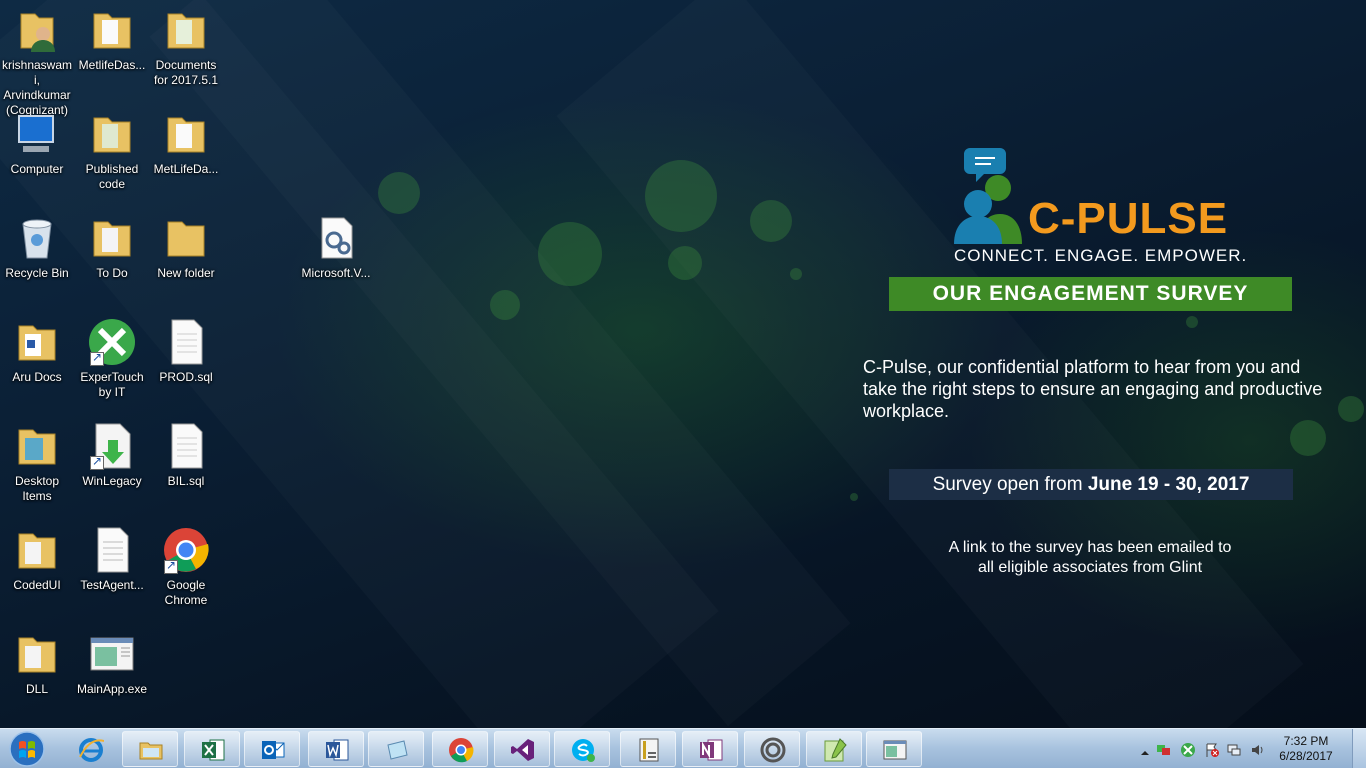 The width and height of the screenshot is (1366, 768). I want to click on taskbar-word, so click(336, 749).